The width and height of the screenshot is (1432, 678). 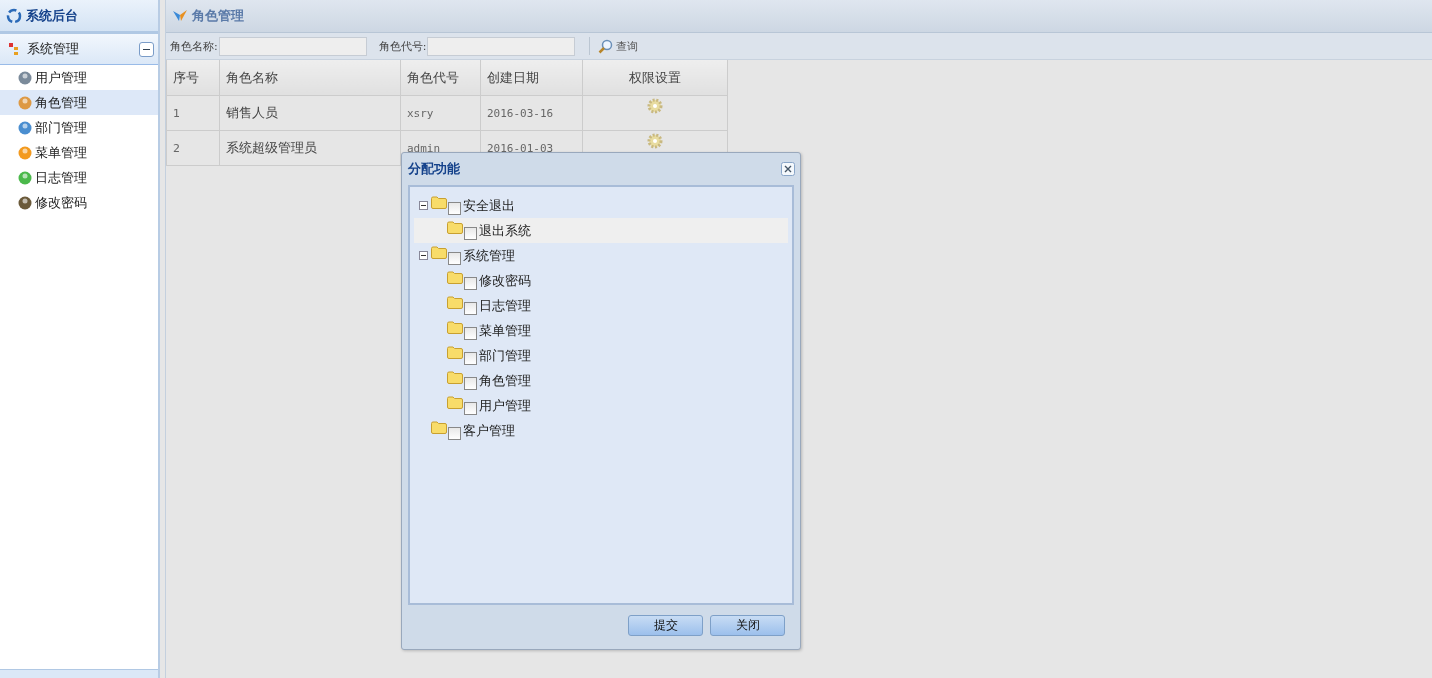 I want to click on menu-item: 日志管理, so click(x=79, y=177).